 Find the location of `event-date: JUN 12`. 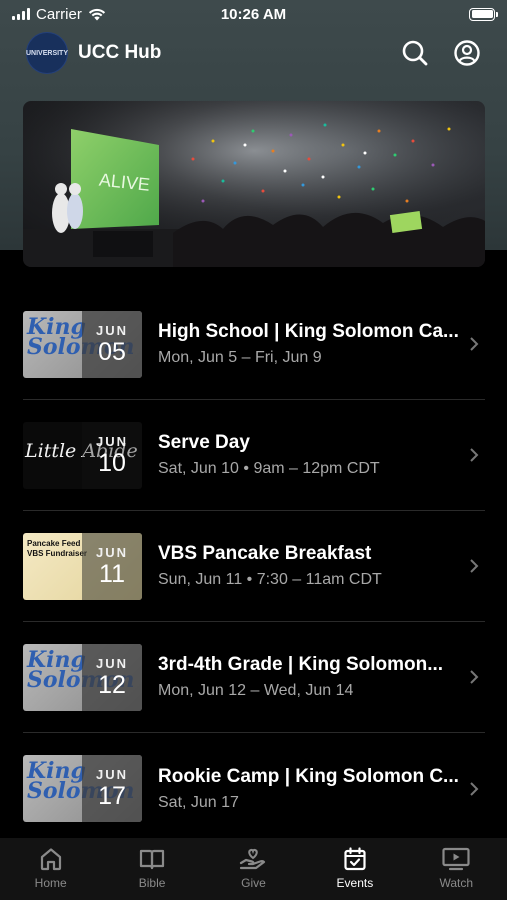

event-date: JUN 12 is located at coordinates (112, 677).